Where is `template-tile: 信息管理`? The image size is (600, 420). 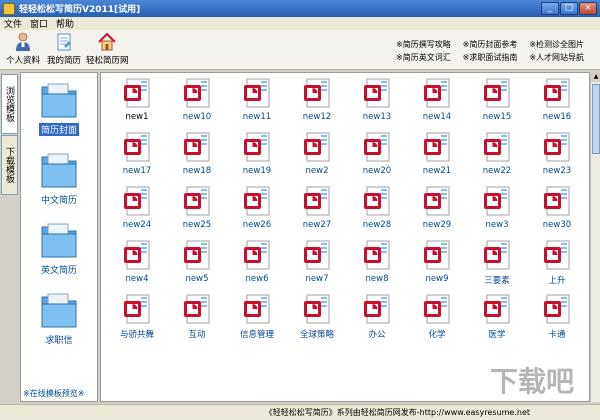 template-tile: 信息管理 is located at coordinates (257, 320).